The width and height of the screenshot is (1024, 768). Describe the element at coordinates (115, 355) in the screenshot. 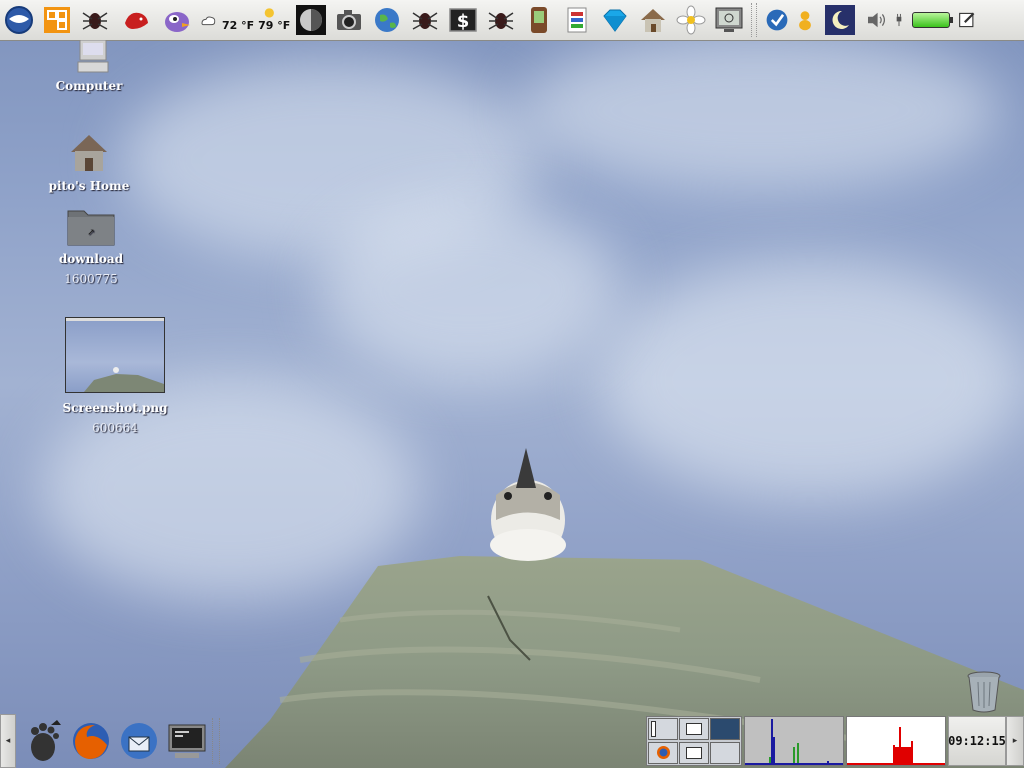

I see `screenshot-thumbnail` at that location.